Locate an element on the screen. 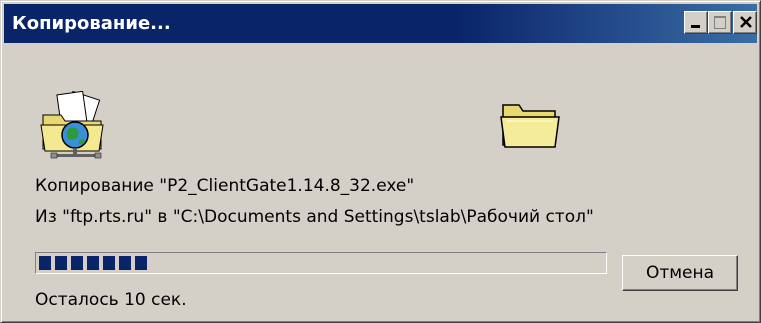 The height and width of the screenshot is (323, 761). close-icon is located at coordinates (746, 22).